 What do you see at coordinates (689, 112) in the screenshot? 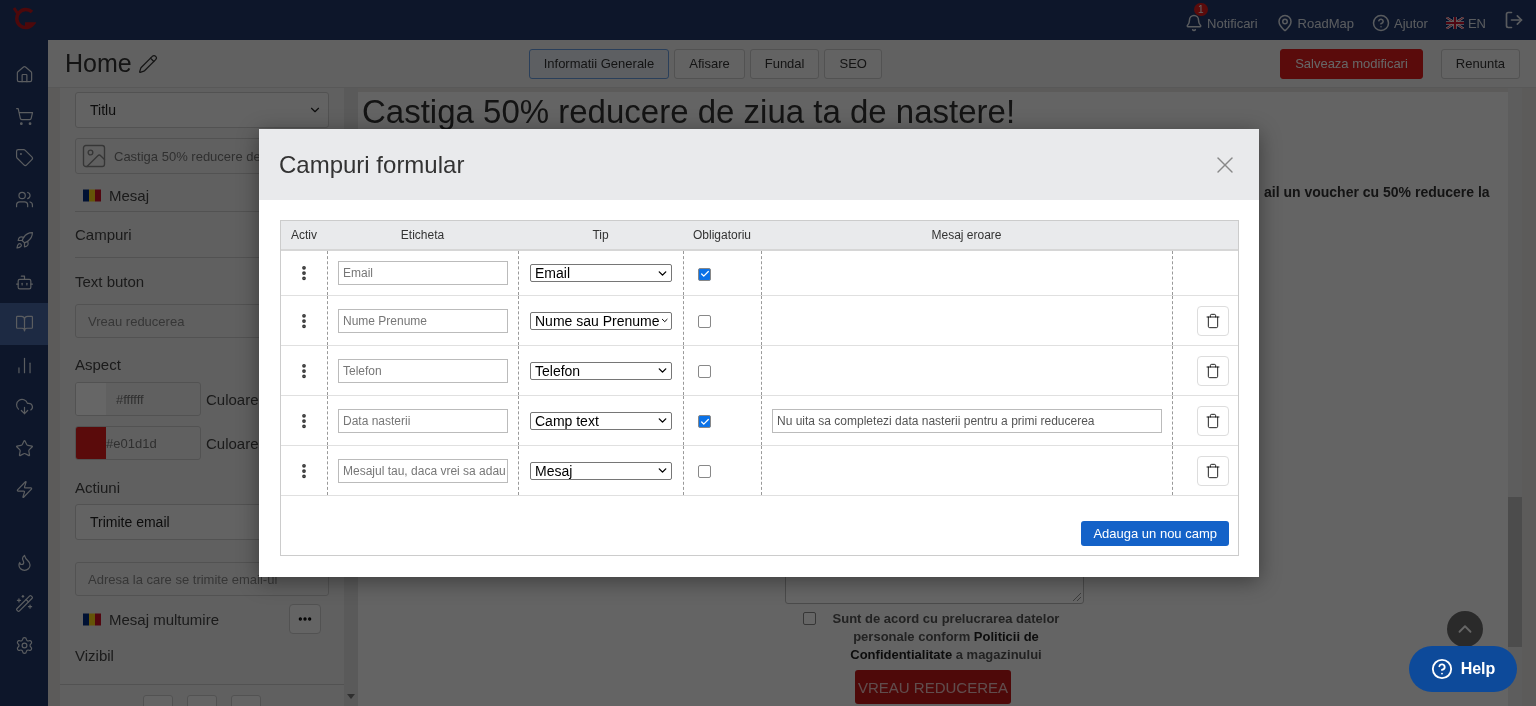
I see `preview-heading: Castiga 50% reducere de ziua ta de nastere!` at bounding box center [689, 112].